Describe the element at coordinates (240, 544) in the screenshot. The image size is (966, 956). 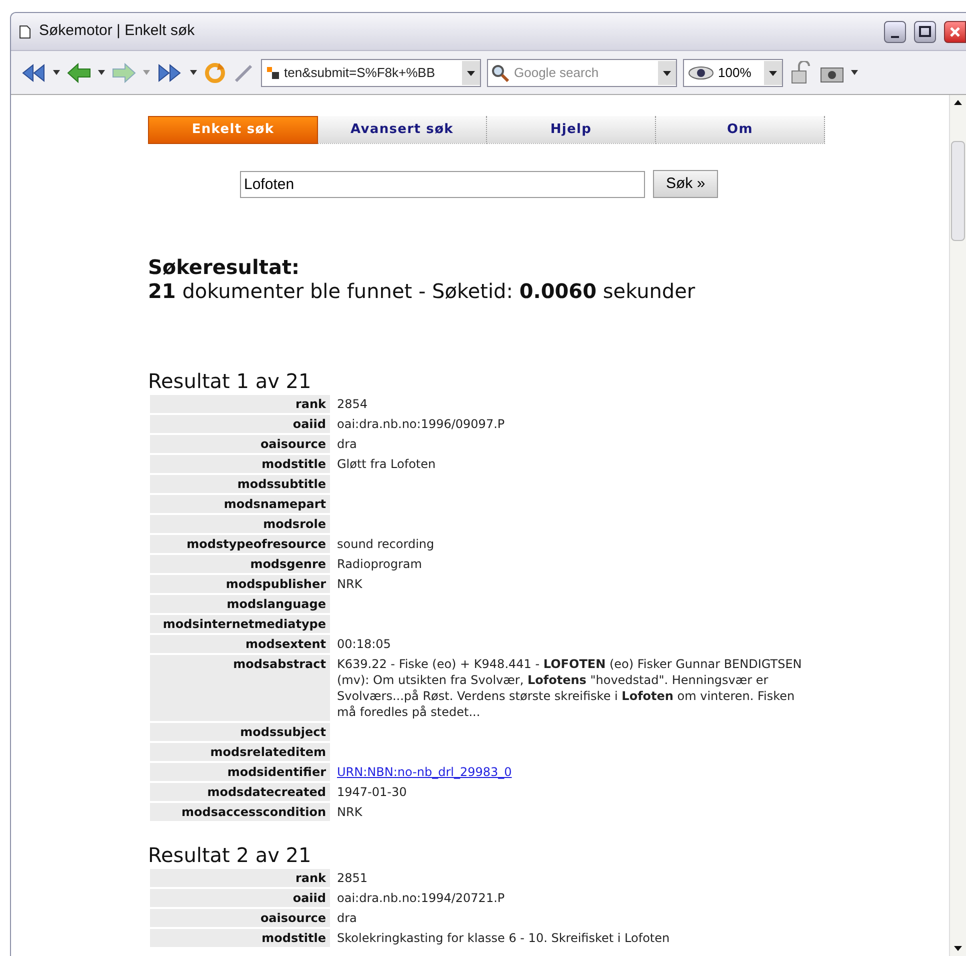
I see `field-label: modstypeofresource` at that location.